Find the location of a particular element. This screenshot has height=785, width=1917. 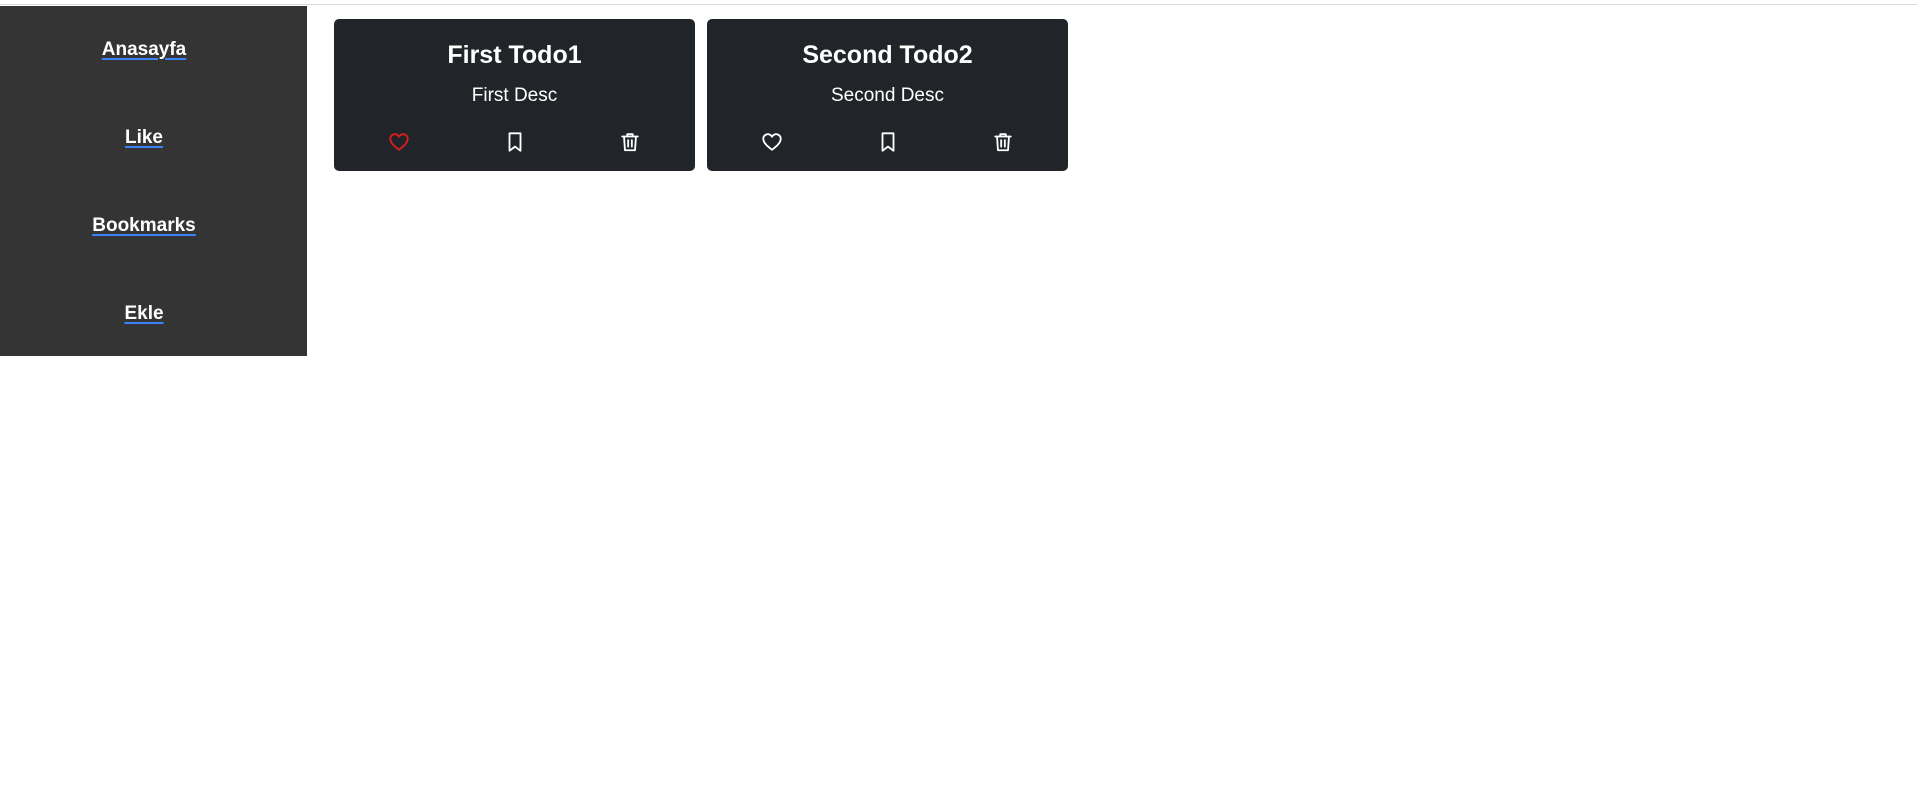

top-divider is located at coordinates (958, 2).